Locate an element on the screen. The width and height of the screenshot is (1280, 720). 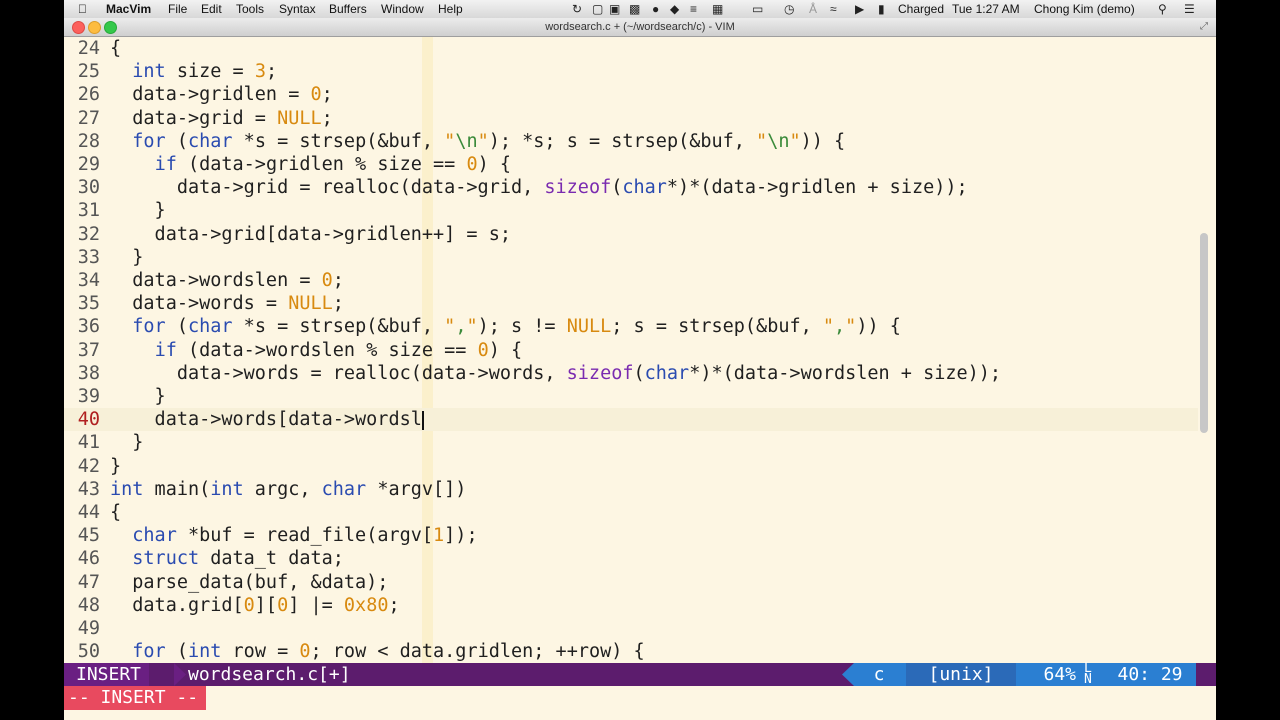
code-line: 32 data->grid[data->gridlen++] = s; is located at coordinates (631, 234).